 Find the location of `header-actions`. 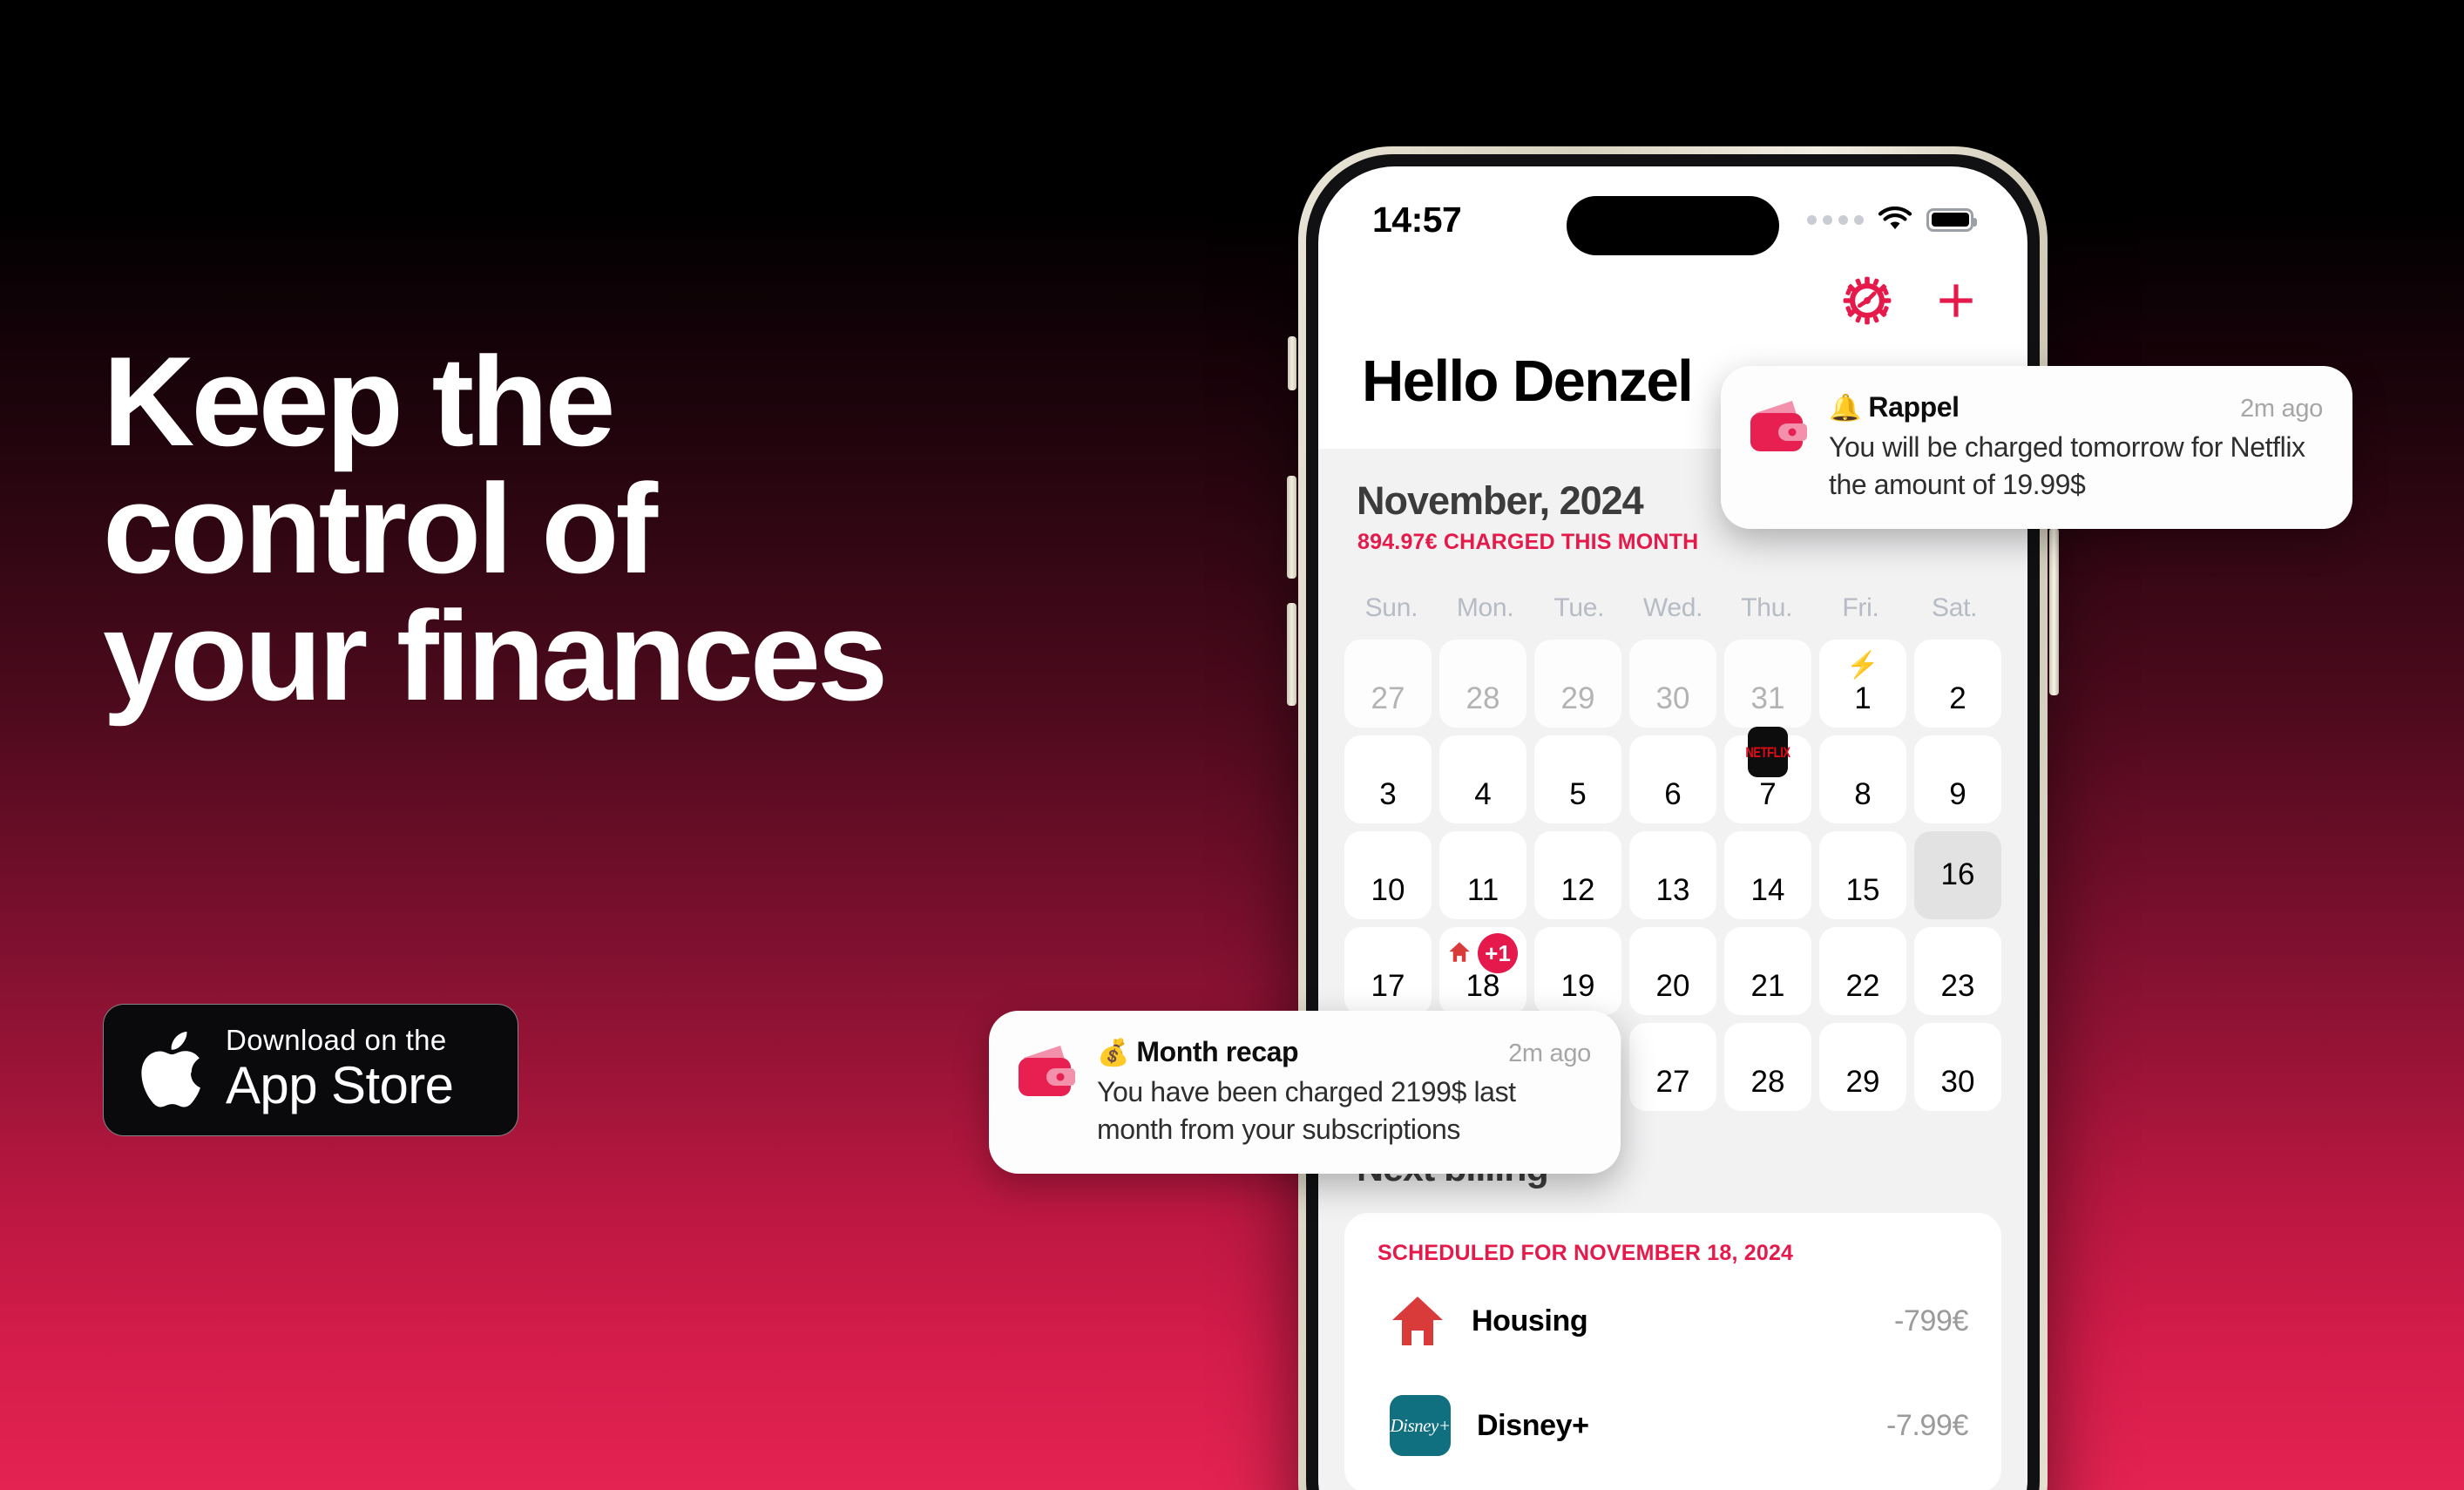

header-actions is located at coordinates (1672, 293).